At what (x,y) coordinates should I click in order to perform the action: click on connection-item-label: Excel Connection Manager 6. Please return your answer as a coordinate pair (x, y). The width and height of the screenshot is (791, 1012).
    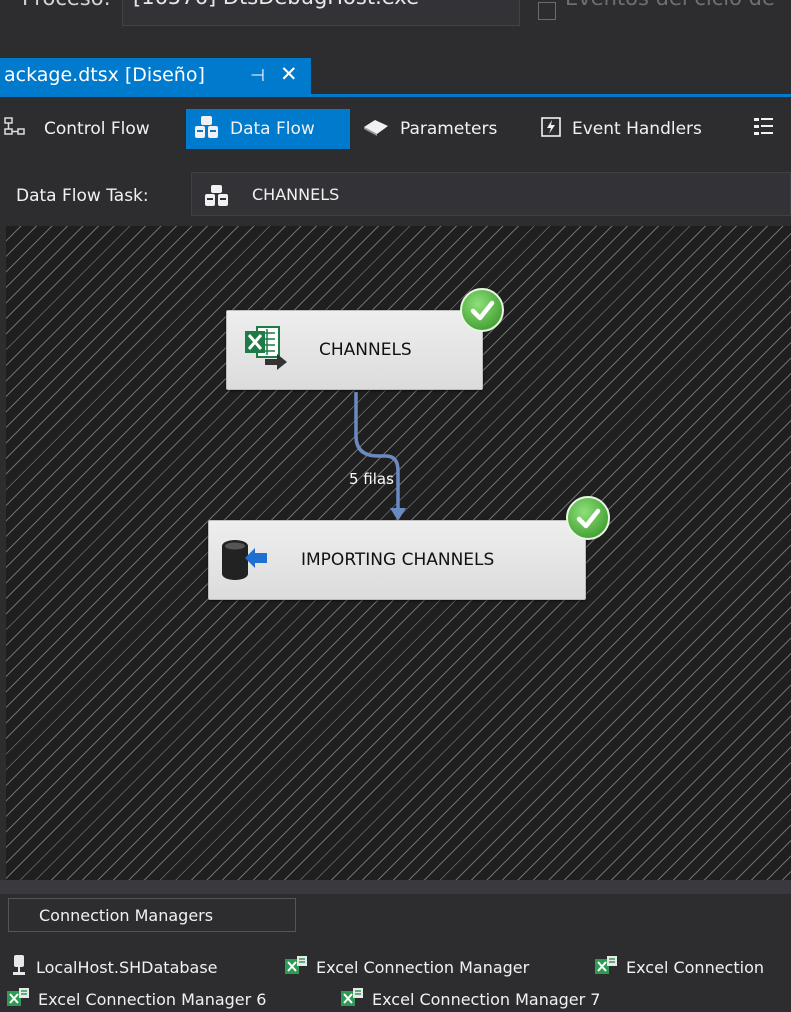
    Looking at the image, I should click on (152, 999).